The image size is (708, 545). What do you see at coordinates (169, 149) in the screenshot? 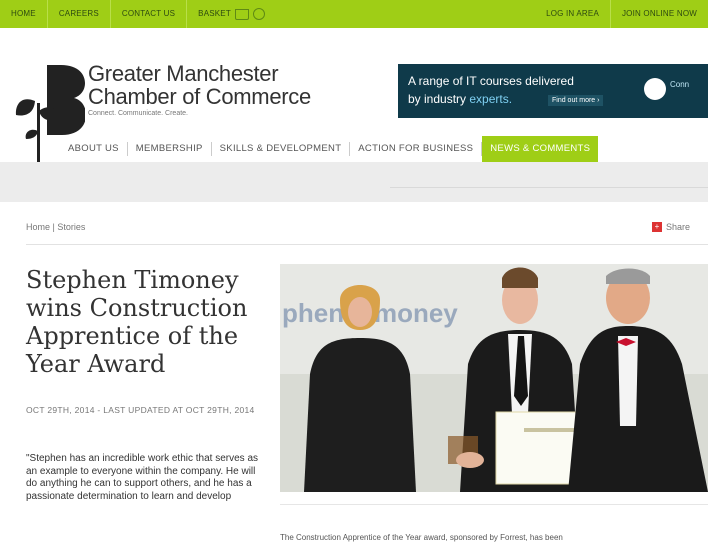
I see `nav-membership: MEMBERSHIP` at bounding box center [169, 149].